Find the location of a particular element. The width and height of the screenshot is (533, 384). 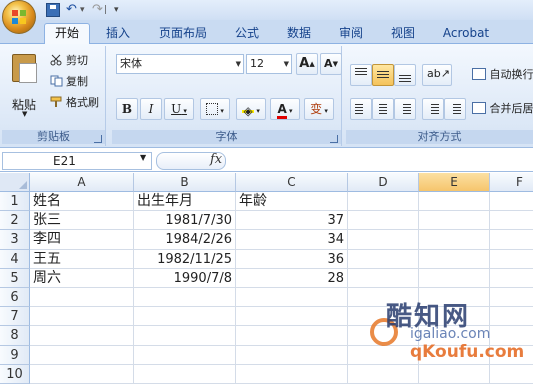

phonetic-button: 变 ▾ is located at coordinates (319, 109).